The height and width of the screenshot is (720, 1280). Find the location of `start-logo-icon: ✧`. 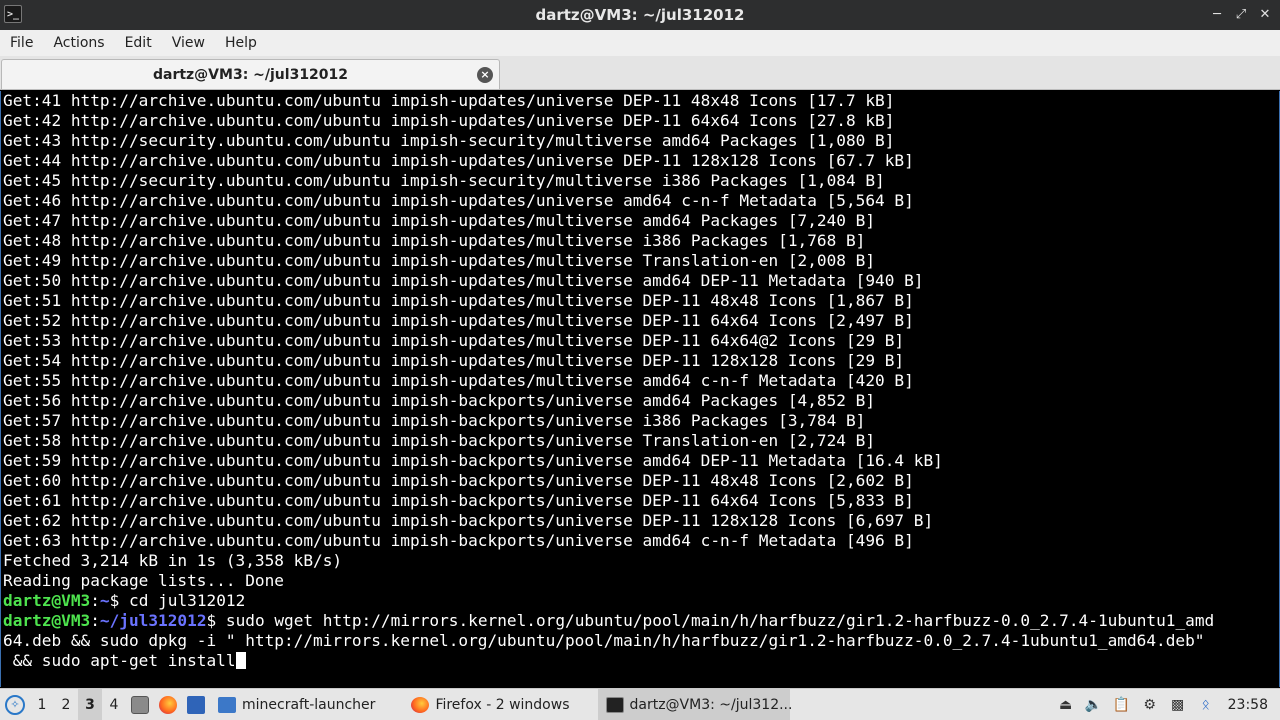

start-logo-icon: ✧ is located at coordinates (15, 704).